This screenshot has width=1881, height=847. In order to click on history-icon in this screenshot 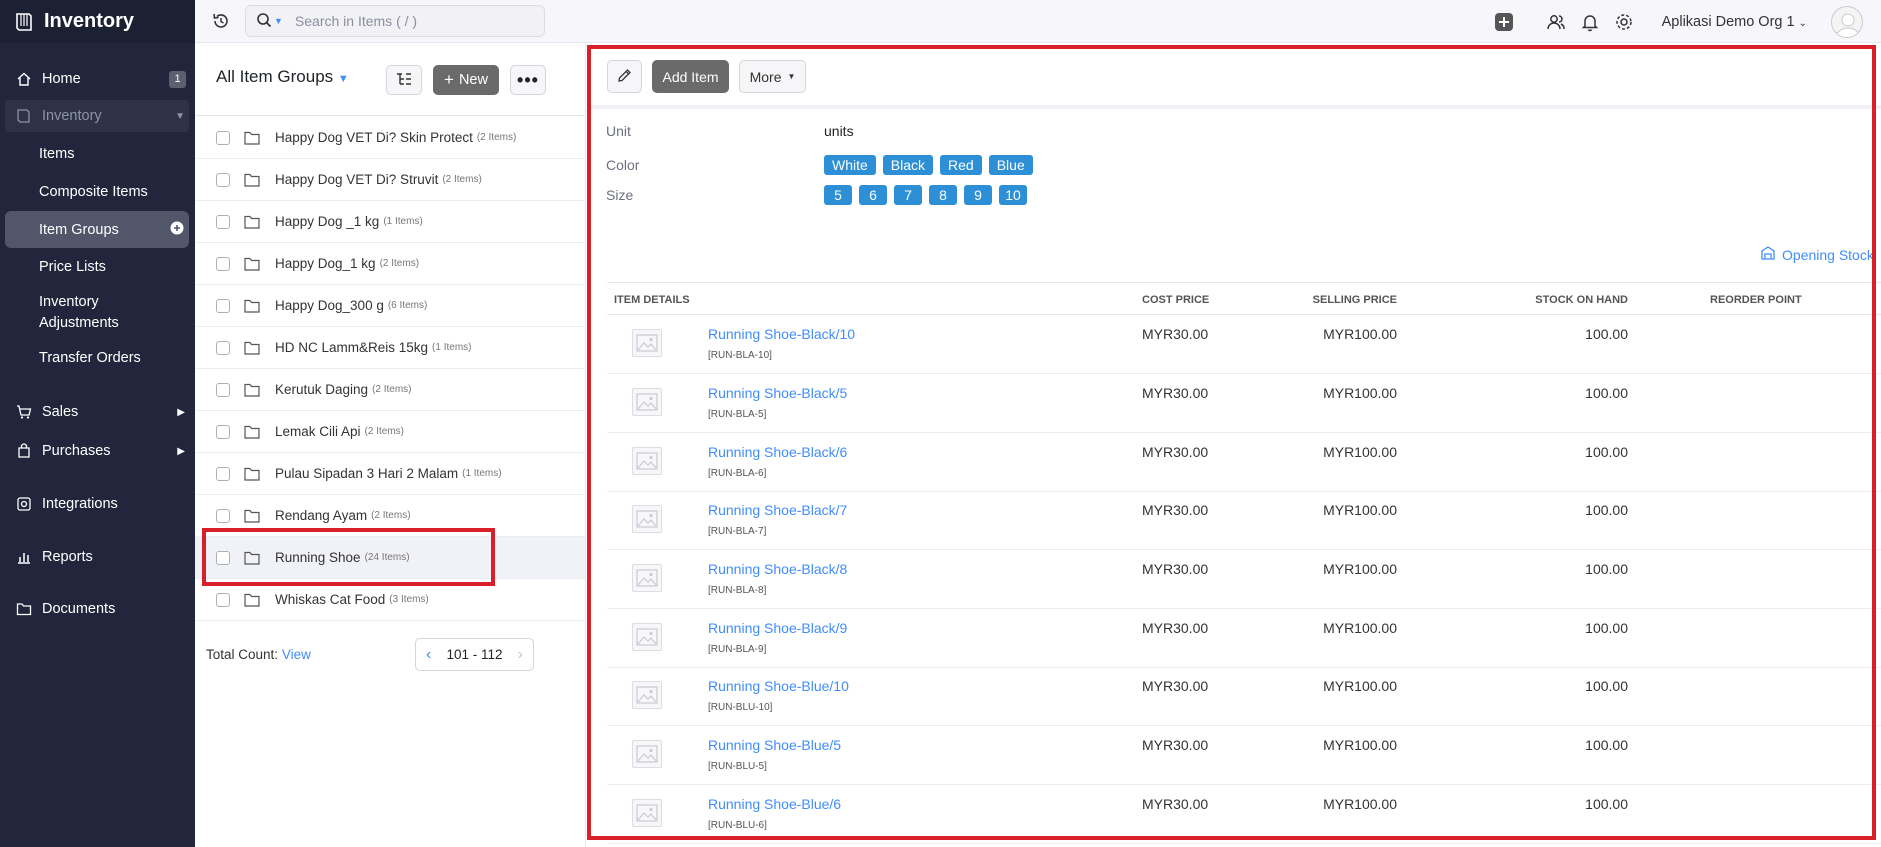, I will do `click(221, 22)`.